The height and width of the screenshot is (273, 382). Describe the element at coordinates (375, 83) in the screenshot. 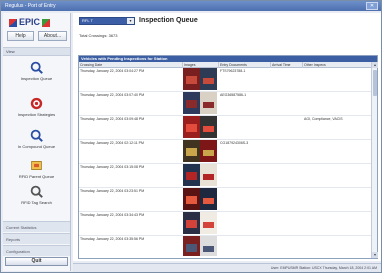

I see `scrollbar-thumb` at that location.